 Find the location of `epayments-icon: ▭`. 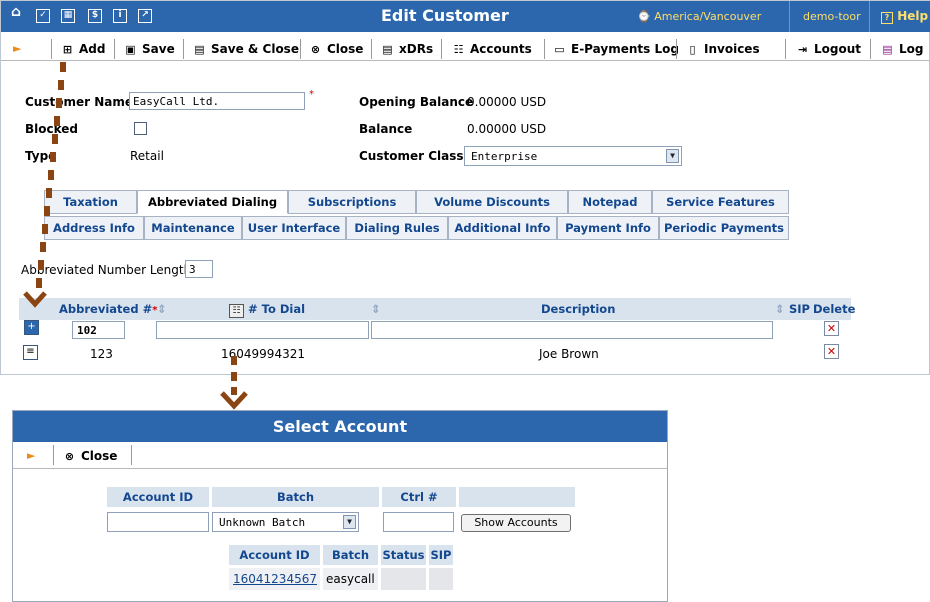

epayments-icon: ▭ is located at coordinates (559, 49).